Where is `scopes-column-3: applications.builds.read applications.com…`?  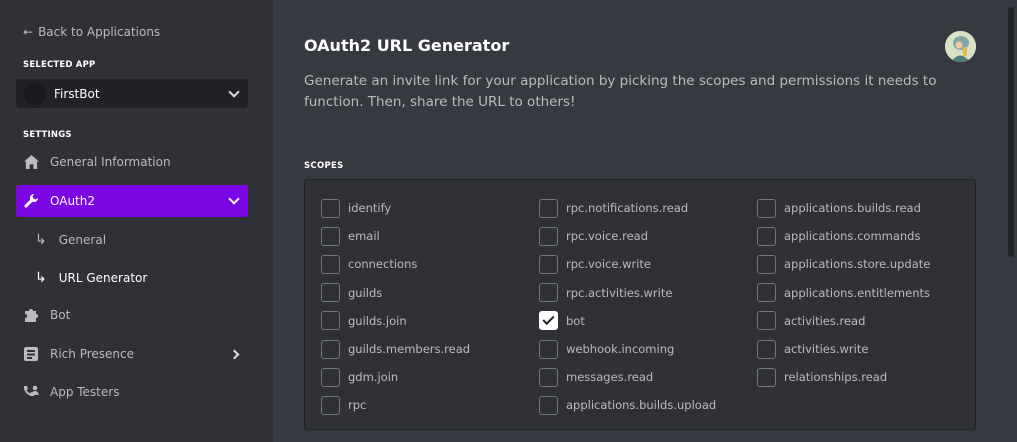 scopes-column-3: applications.builds.read applications.com… is located at coordinates (843, 292).